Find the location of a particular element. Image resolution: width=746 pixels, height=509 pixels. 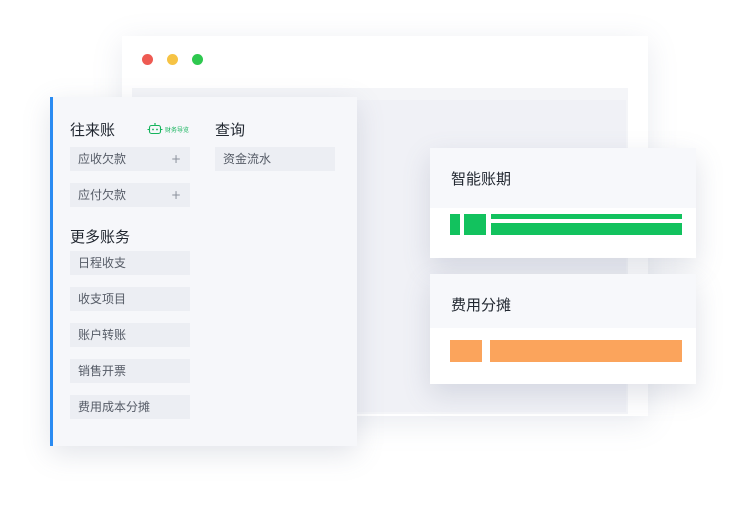

finance-guide-label: 财务导览 is located at coordinates (177, 130).